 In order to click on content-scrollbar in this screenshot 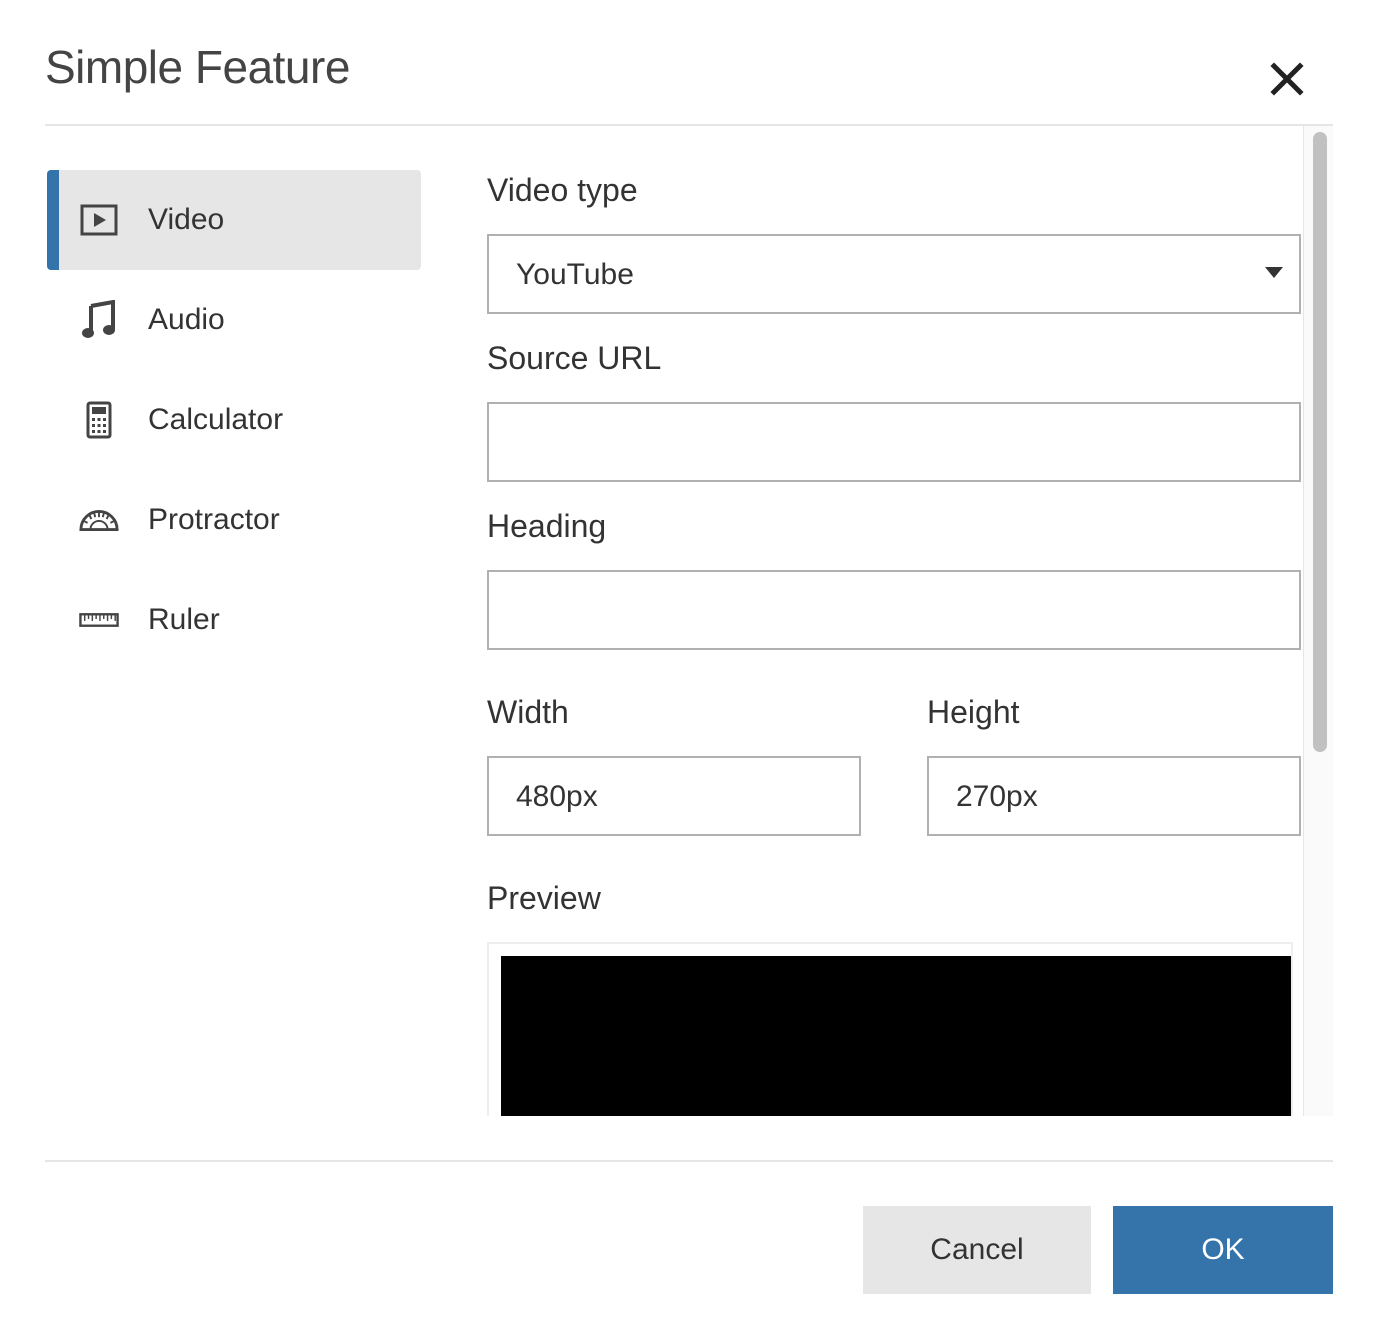, I will do `click(1318, 621)`.